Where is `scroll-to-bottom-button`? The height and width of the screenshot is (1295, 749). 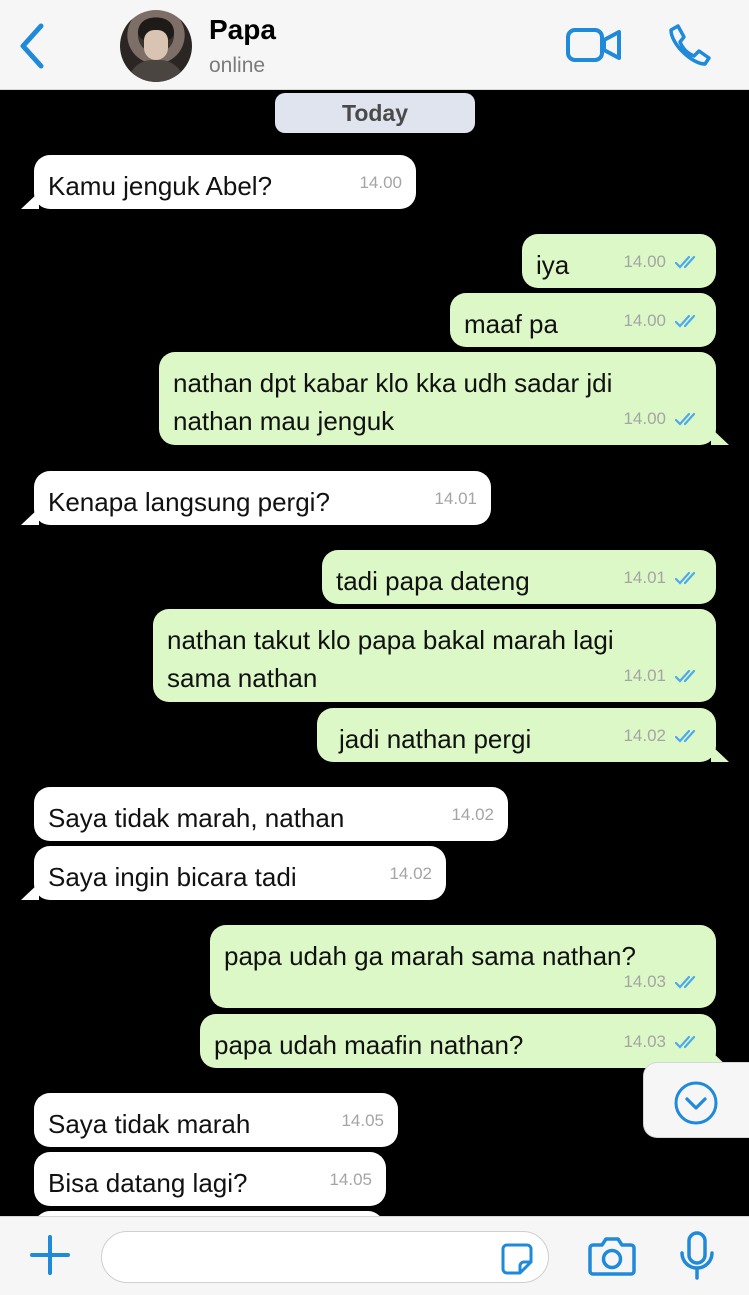
scroll-to-bottom-button is located at coordinates (696, 1100).